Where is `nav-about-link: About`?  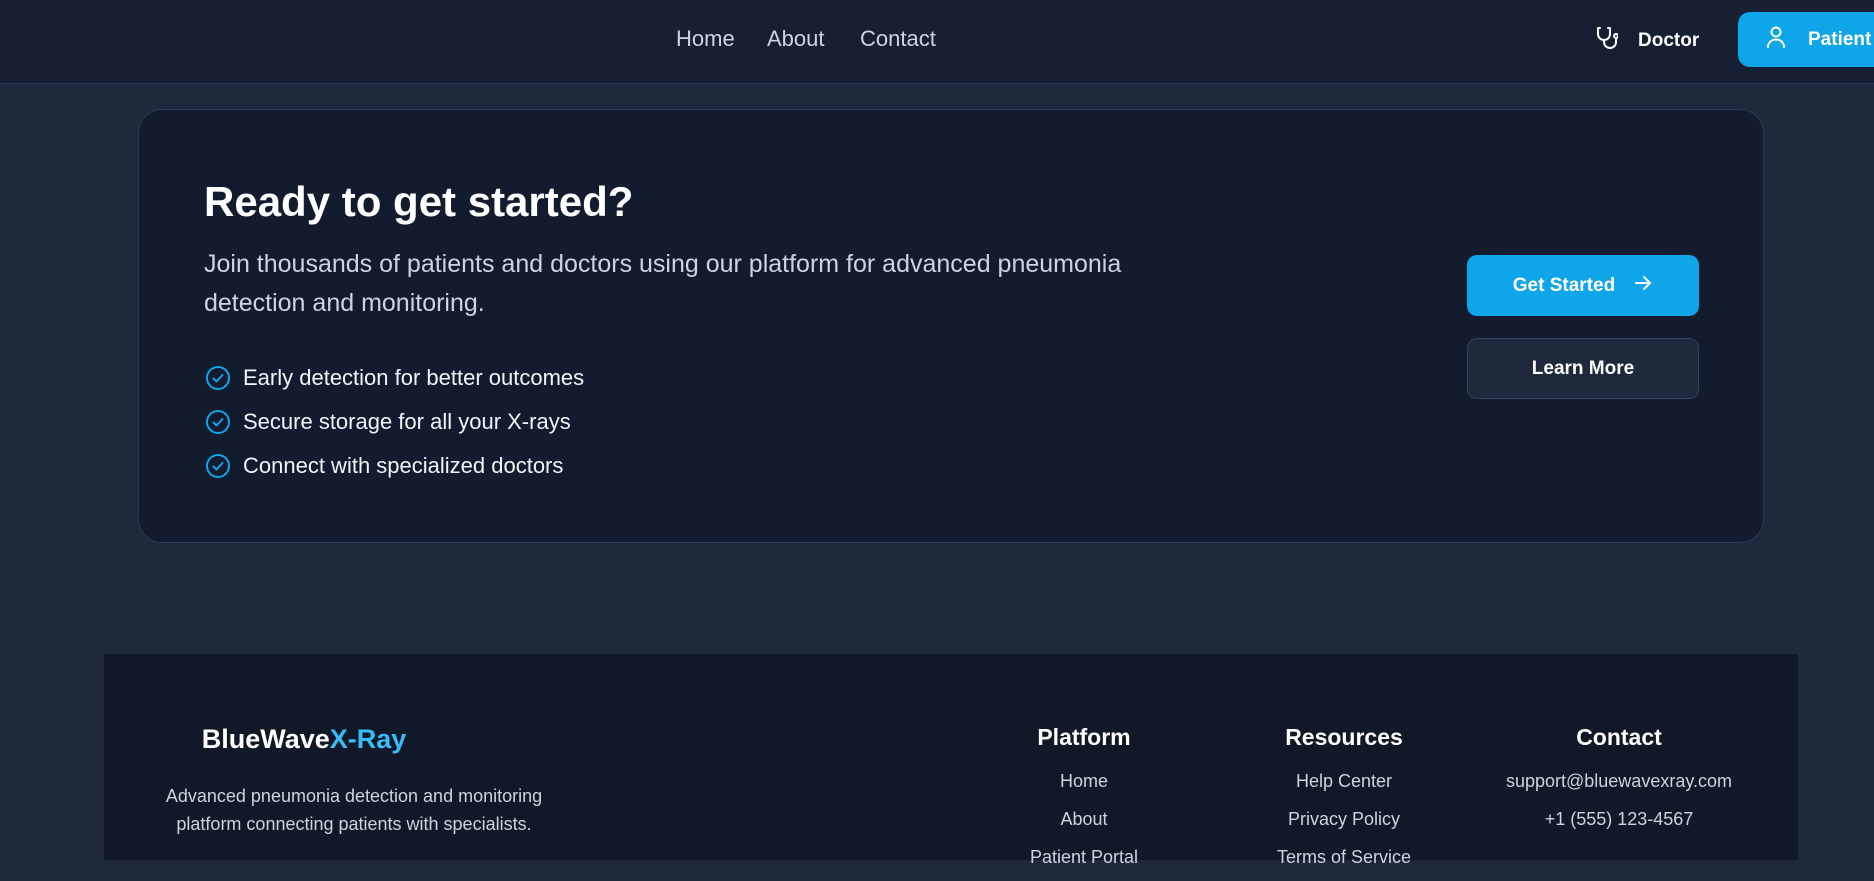 nav-about-link: About is located at coordinates (796, 39).